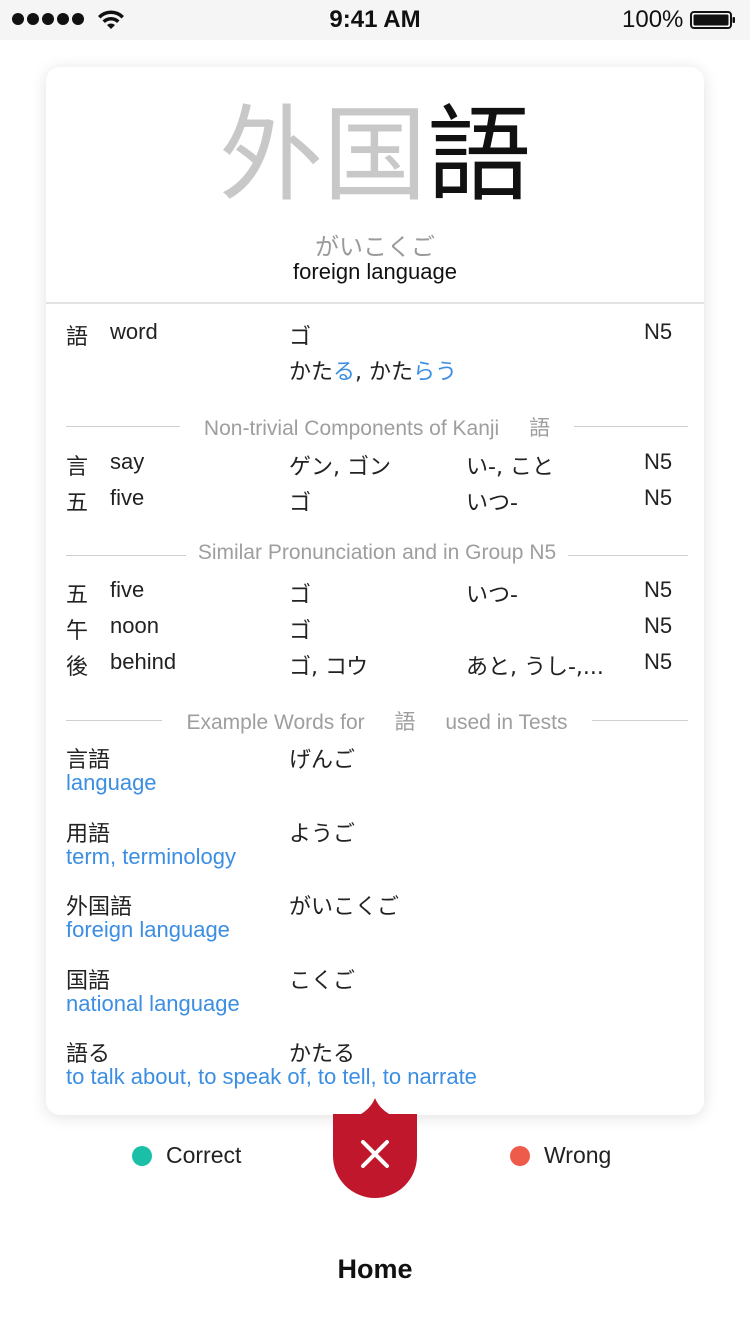 Image resolution: width=750 pixels, height=1334 pixels. Describe the element at coordinates (384, 372) in the screenshot. I see `kun-part: , かた` at that location.